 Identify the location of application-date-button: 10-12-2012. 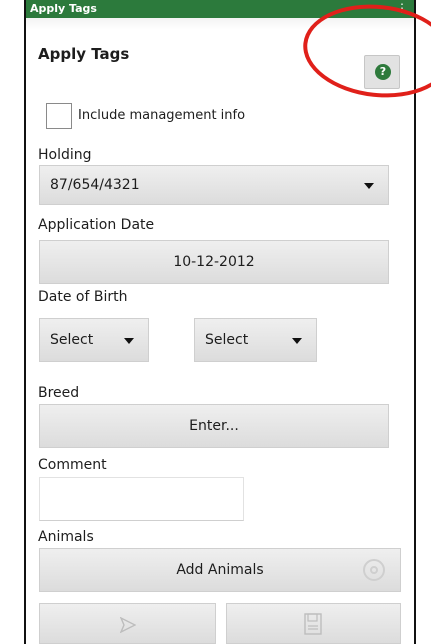
(214, 262).